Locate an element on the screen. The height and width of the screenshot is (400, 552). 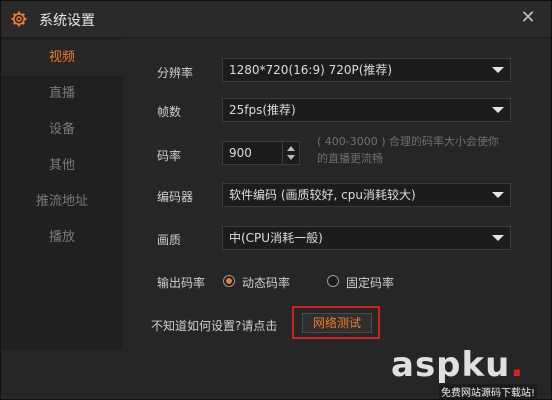
fps-label: 帧数 is located at coordinates (169, 112).